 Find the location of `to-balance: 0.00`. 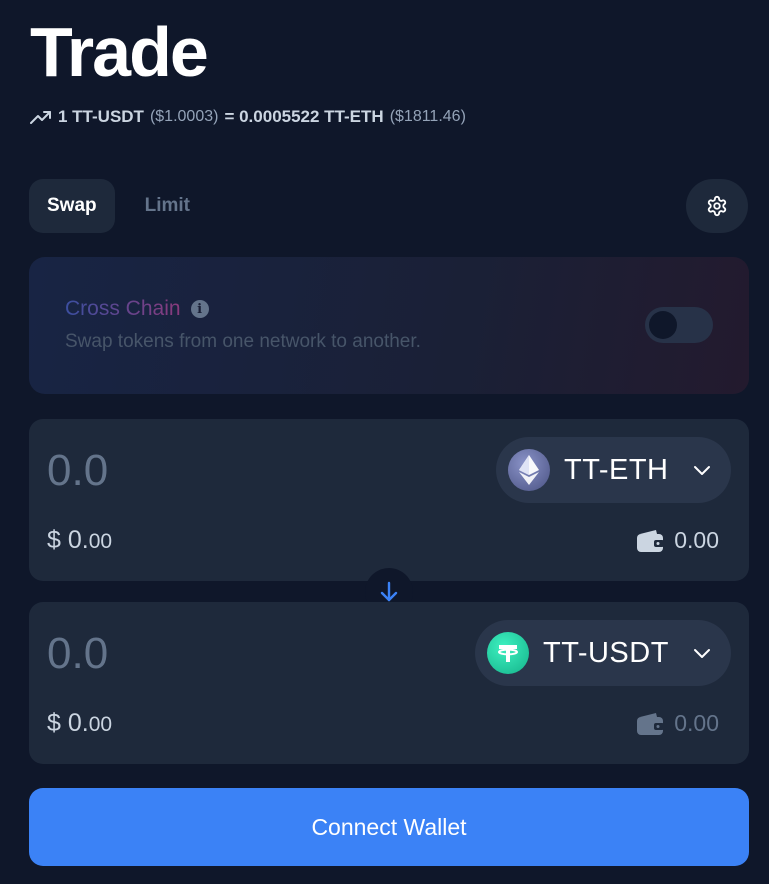

to-balance: 0.00 is located at coordinates (677, 723).